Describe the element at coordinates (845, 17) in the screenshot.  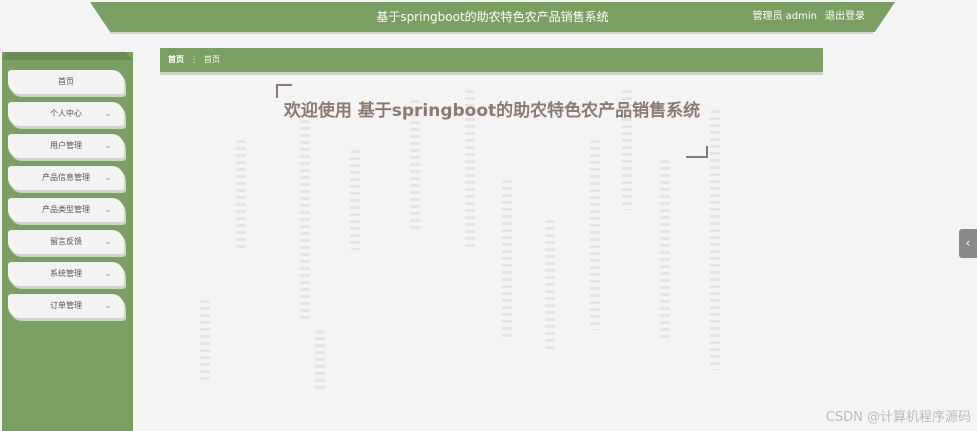
I see `logout-link: 退出登录` at that location.